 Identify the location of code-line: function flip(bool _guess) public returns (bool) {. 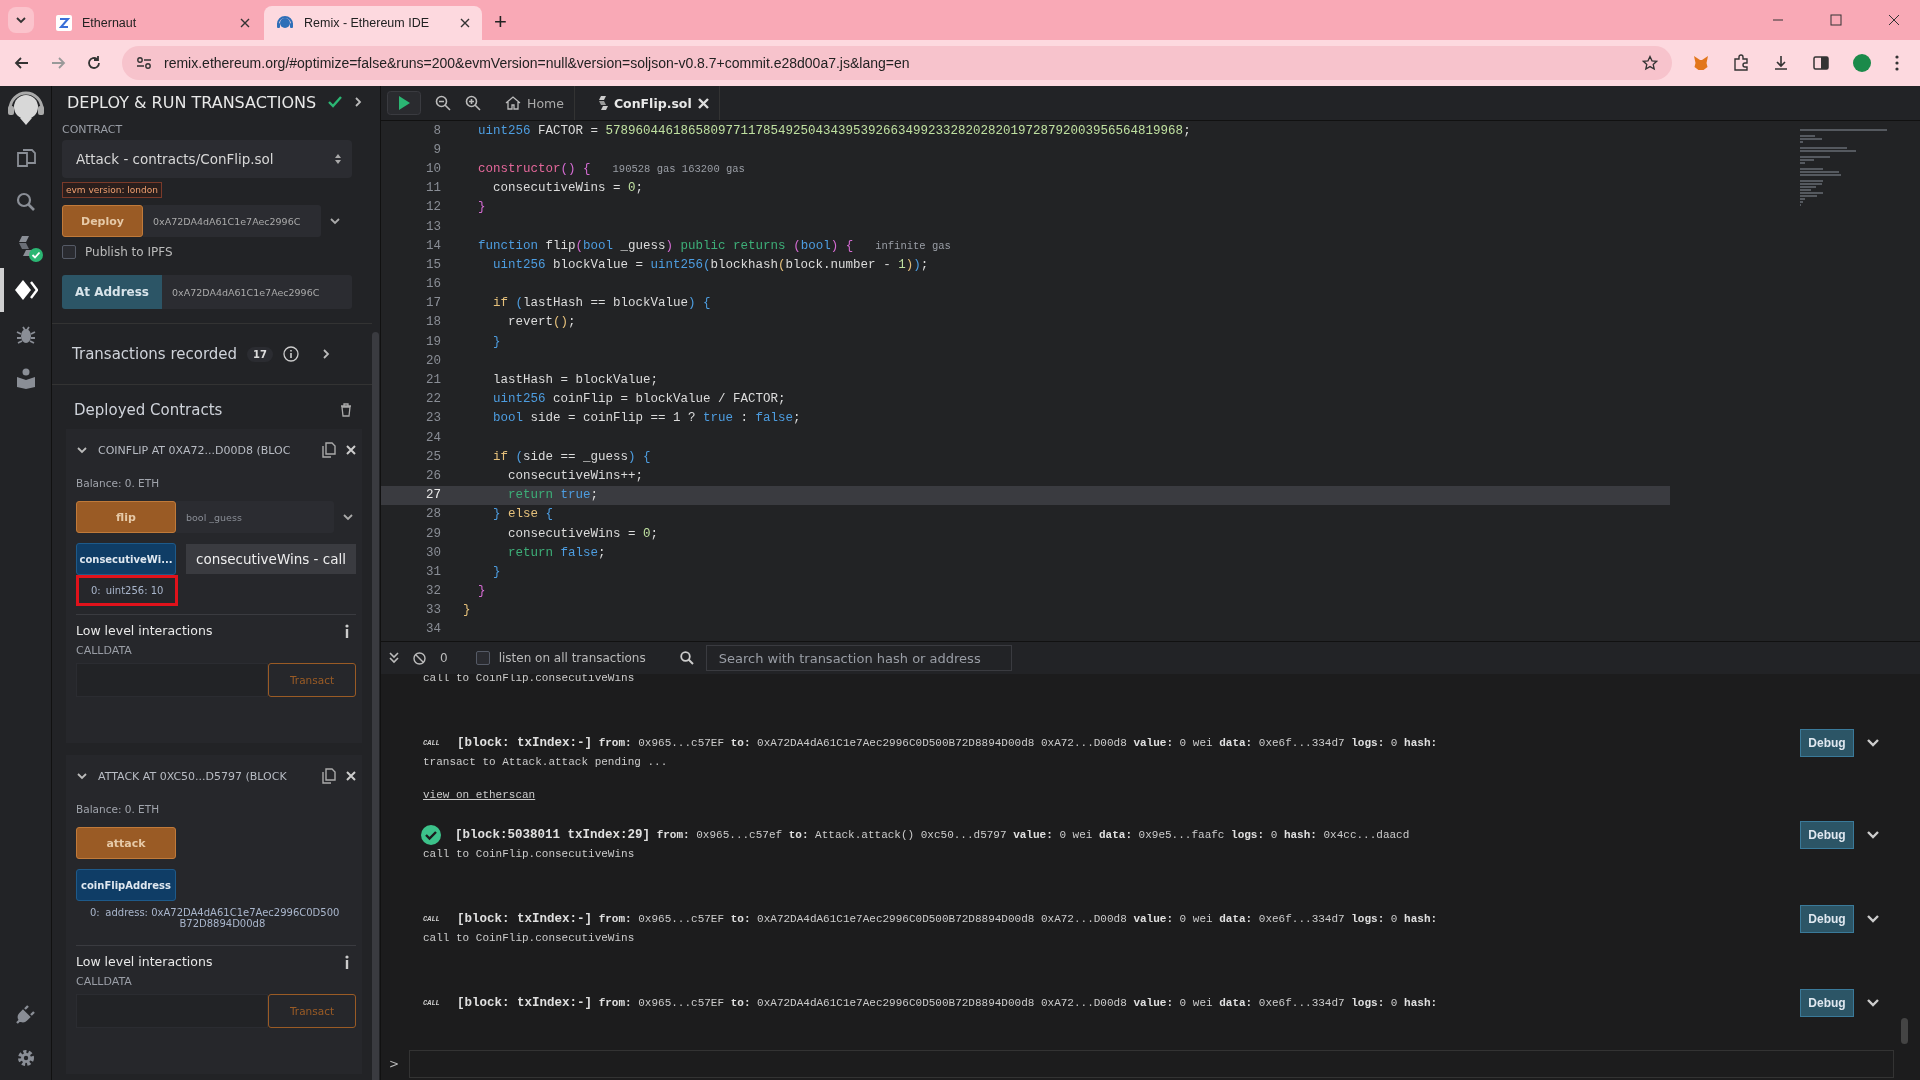
(665, 245).